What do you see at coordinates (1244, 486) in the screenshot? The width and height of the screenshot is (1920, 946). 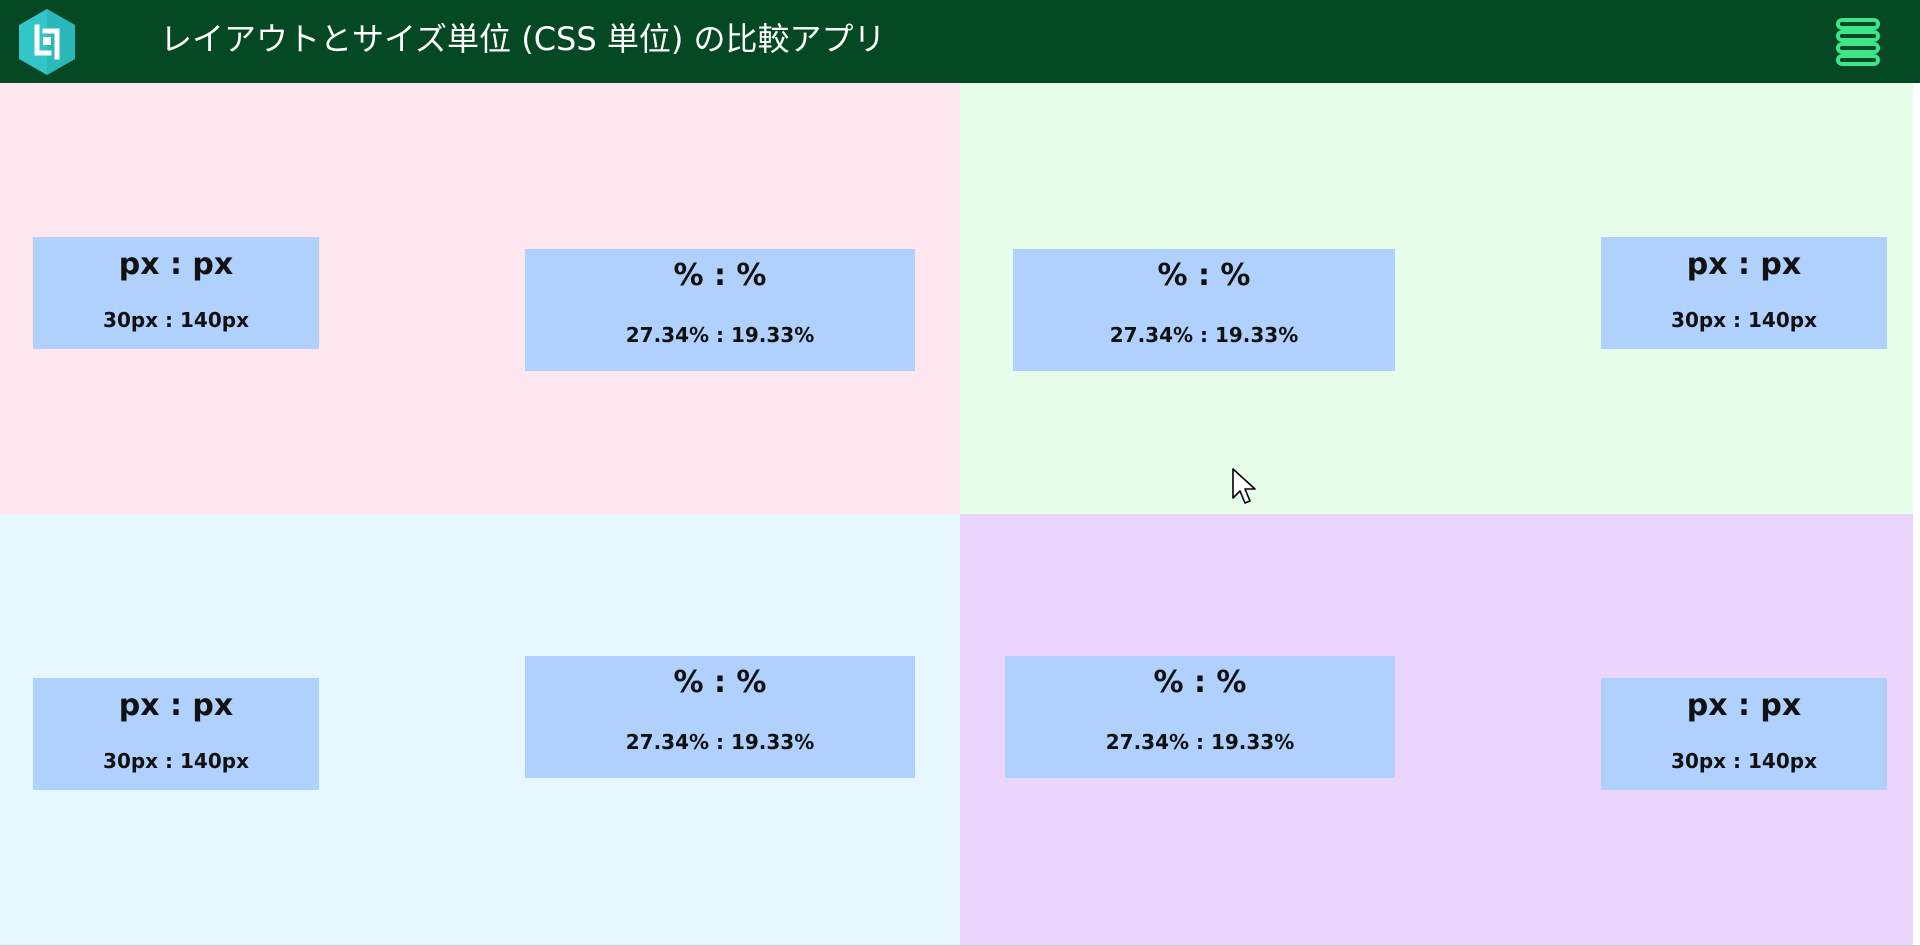 I see `mouse-pointer-icon` at bounding box center [1244, 486].